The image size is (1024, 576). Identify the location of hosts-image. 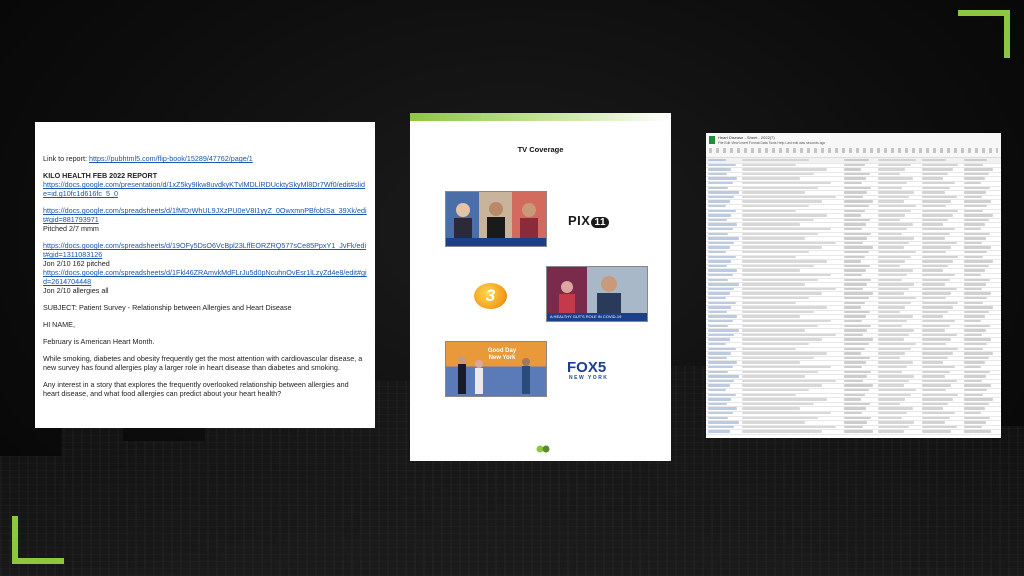
(494, 375).